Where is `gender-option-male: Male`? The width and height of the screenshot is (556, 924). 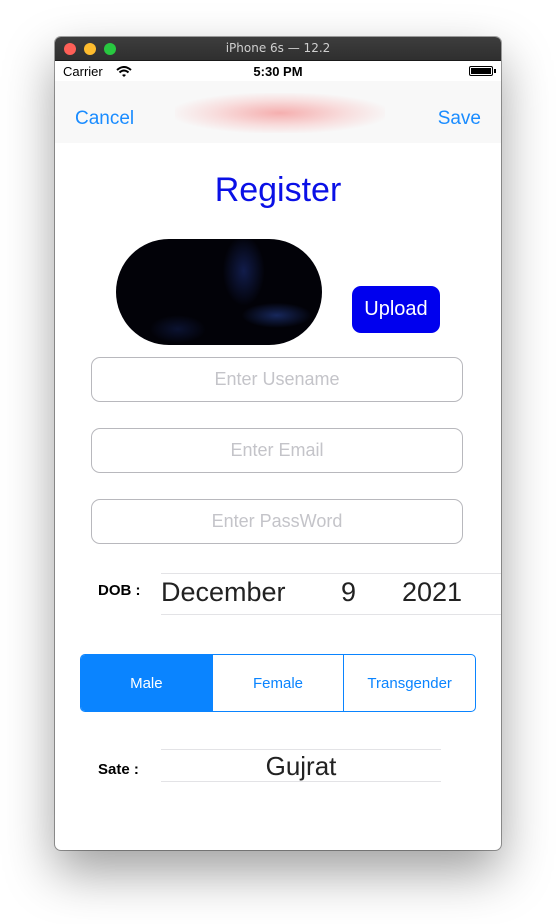
gender-option-male: Male is located at coordinates (146, 683).